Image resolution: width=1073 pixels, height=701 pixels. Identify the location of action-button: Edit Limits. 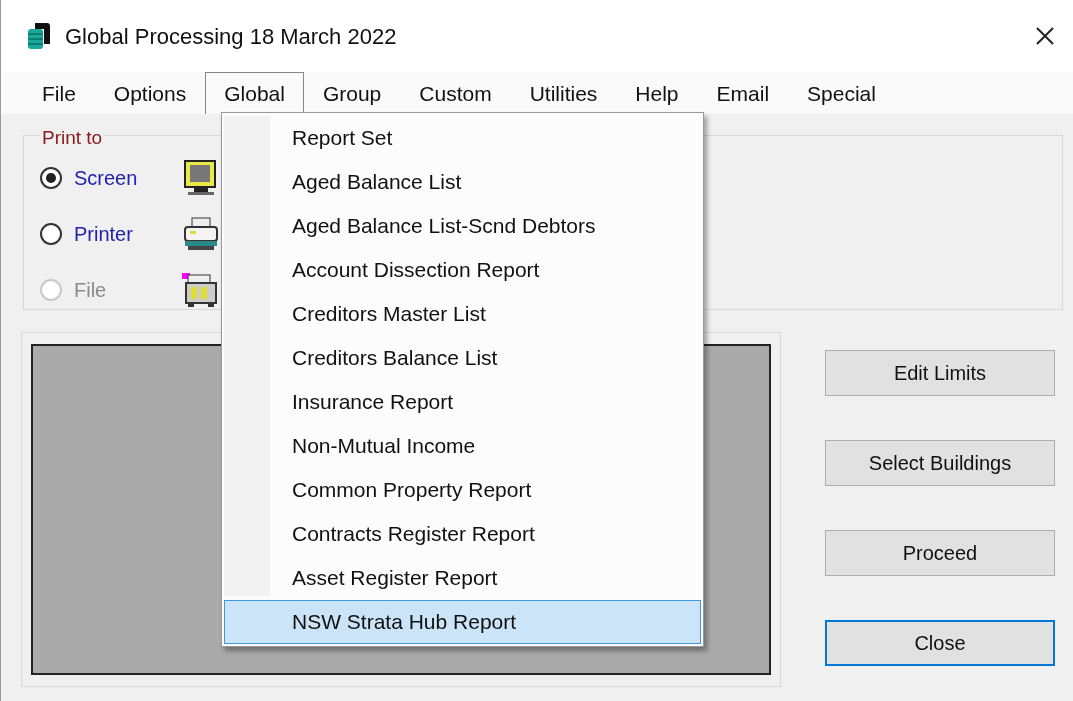
(940, 373).